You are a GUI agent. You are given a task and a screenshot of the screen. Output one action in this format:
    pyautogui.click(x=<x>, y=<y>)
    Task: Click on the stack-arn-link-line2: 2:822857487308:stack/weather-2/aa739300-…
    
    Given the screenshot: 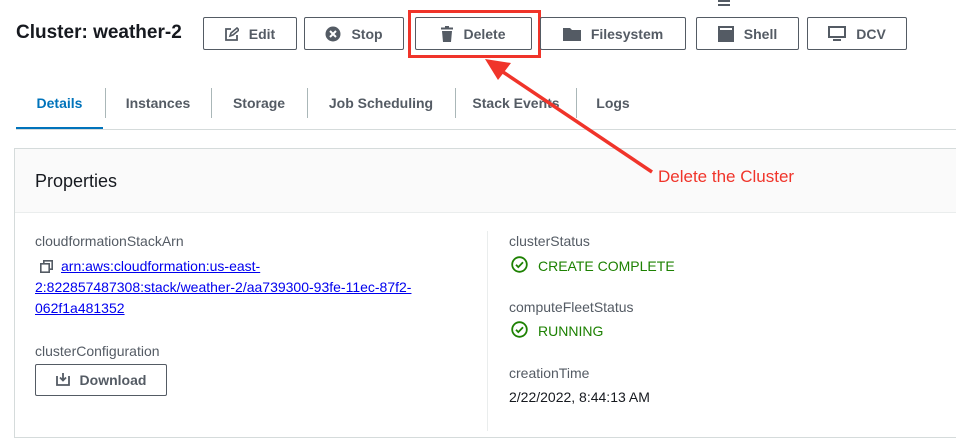 What is the action you would take?
    pyautogui.click(x=223, y=287)
    